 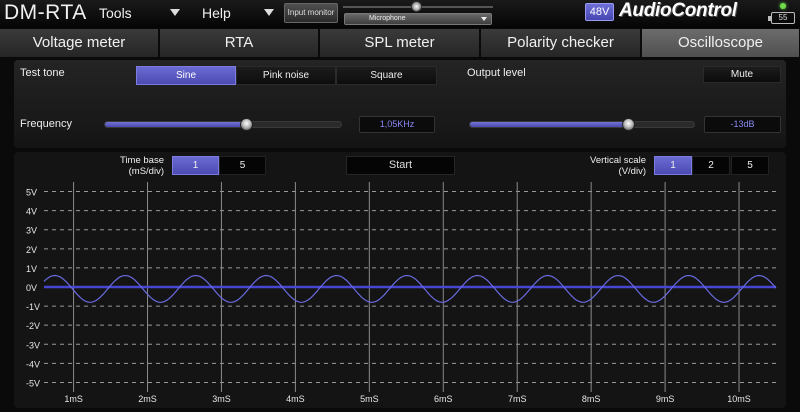 I want to click on x-tick-label: 9mS, so click(x=665, y=399).